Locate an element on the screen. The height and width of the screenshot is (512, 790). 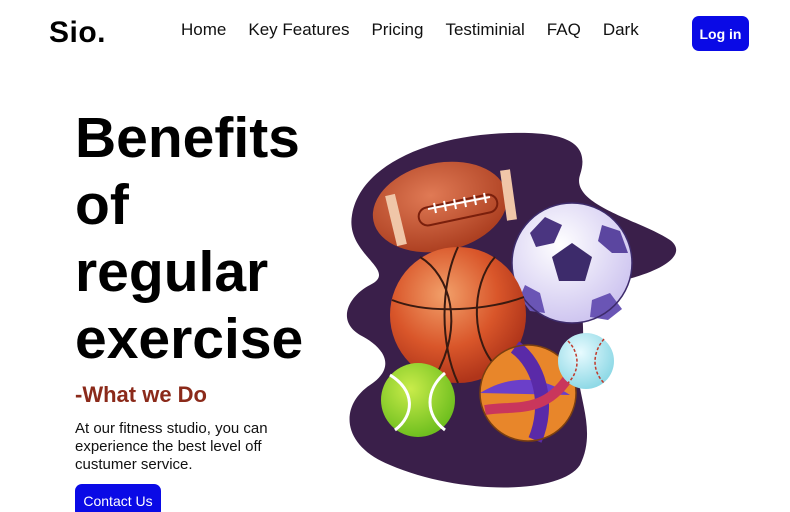
nav-key-features: Key Features is located at coordinates (298, 30).